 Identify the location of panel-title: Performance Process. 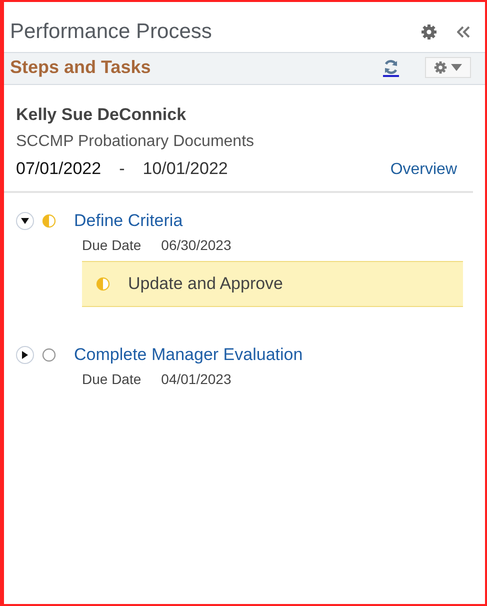
(111, 32).